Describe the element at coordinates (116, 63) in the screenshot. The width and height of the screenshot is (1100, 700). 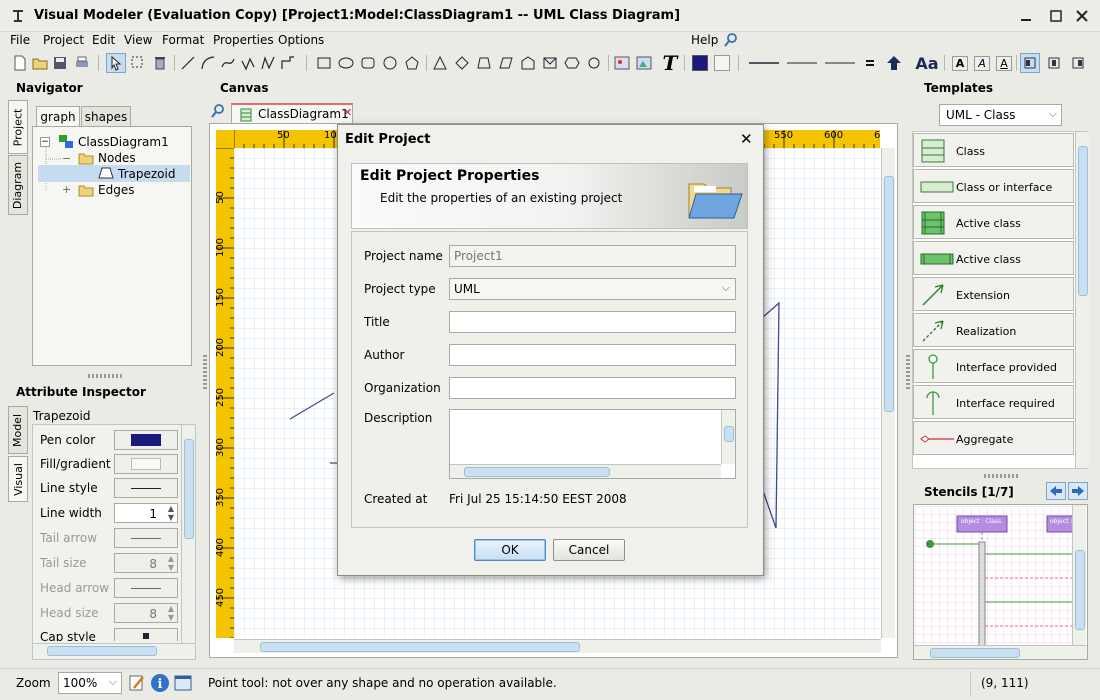
I see `pointer-tool-icon` at that location.